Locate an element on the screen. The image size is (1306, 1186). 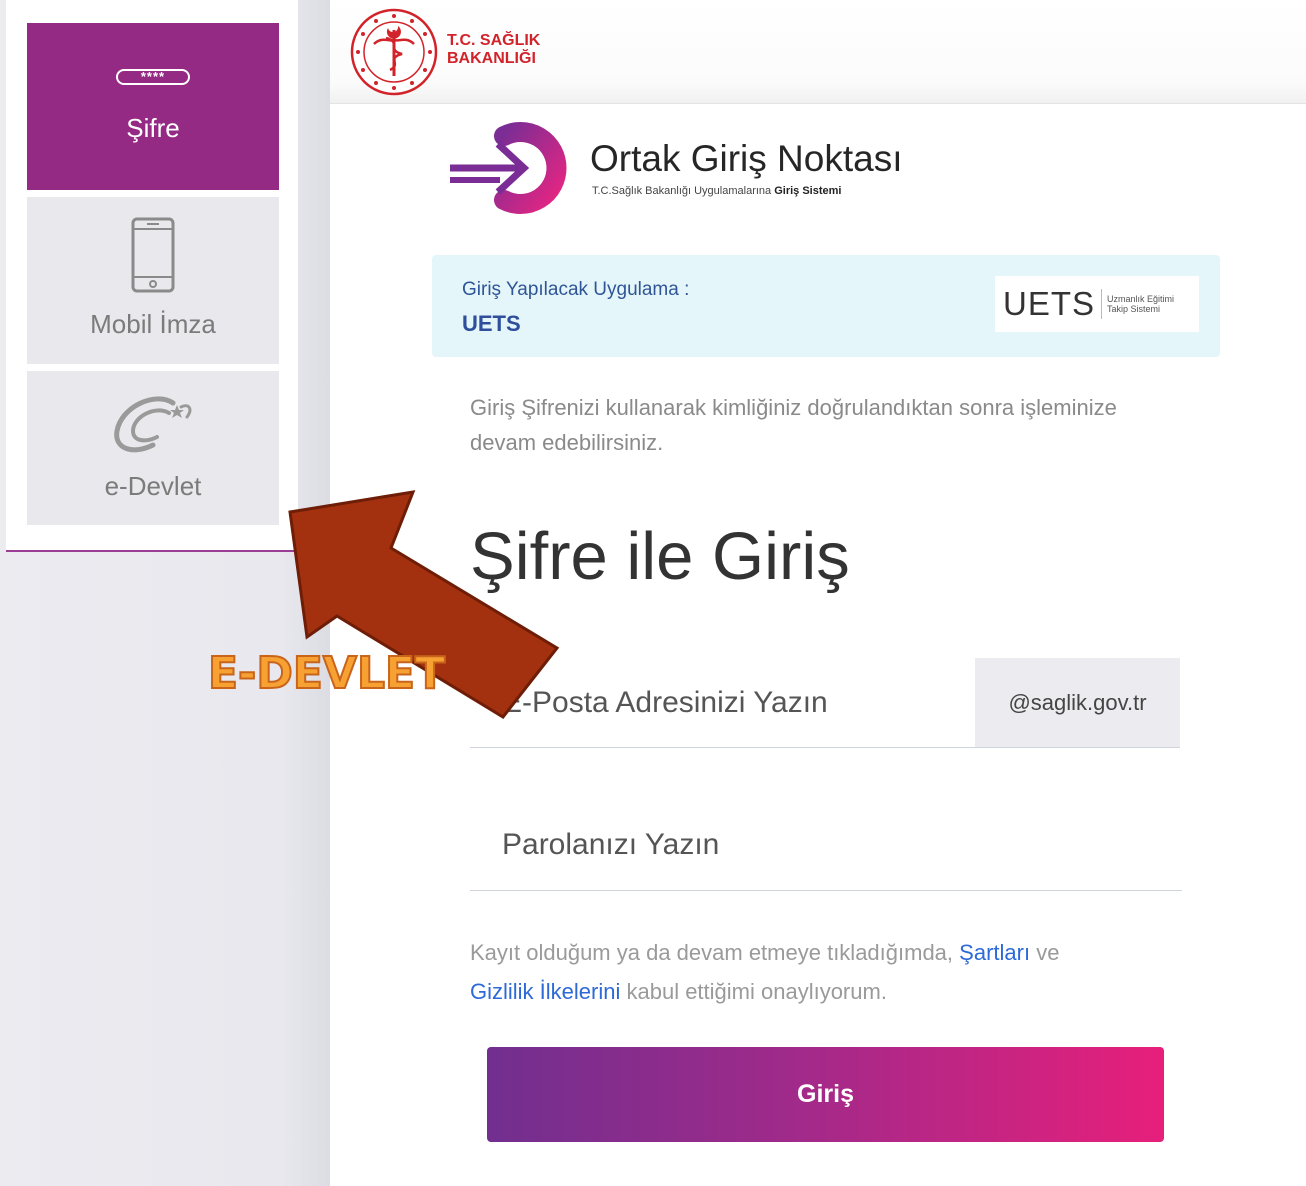
annotation-arrow is located at coordinates (424, 604).